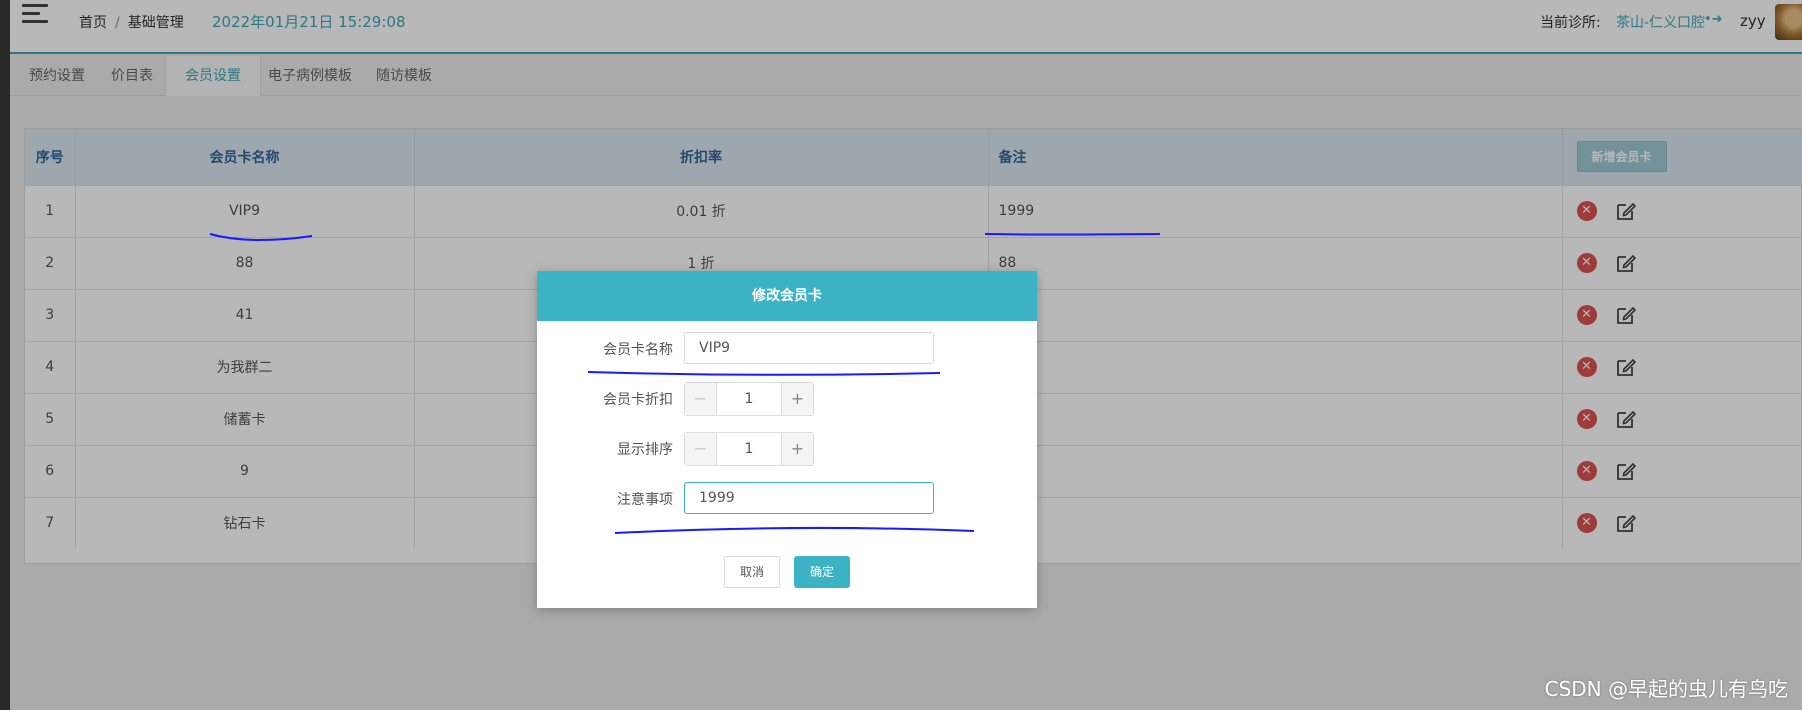 The height and width of the screenshot is (710, 1802). I want to click on form-row-card-discount: 会员卡折扣 − 1 +, so click(787, 399).